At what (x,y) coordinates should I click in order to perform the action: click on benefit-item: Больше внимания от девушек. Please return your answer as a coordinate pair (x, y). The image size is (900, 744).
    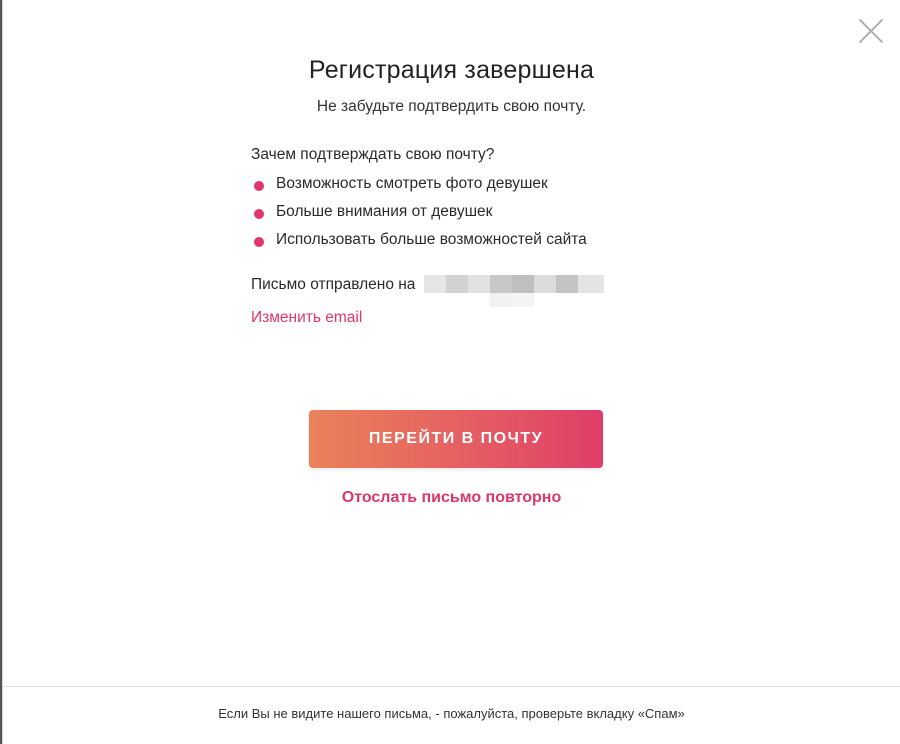
    Looking at the image, I should click on (481, 212).